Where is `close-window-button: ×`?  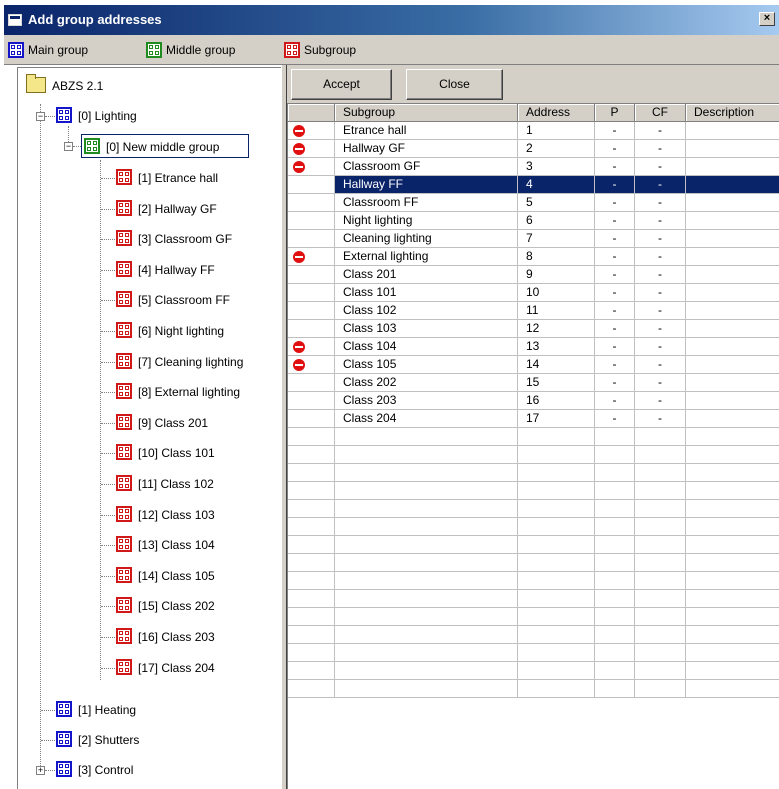
close-window-button: × is located at coordinates (767, 19).